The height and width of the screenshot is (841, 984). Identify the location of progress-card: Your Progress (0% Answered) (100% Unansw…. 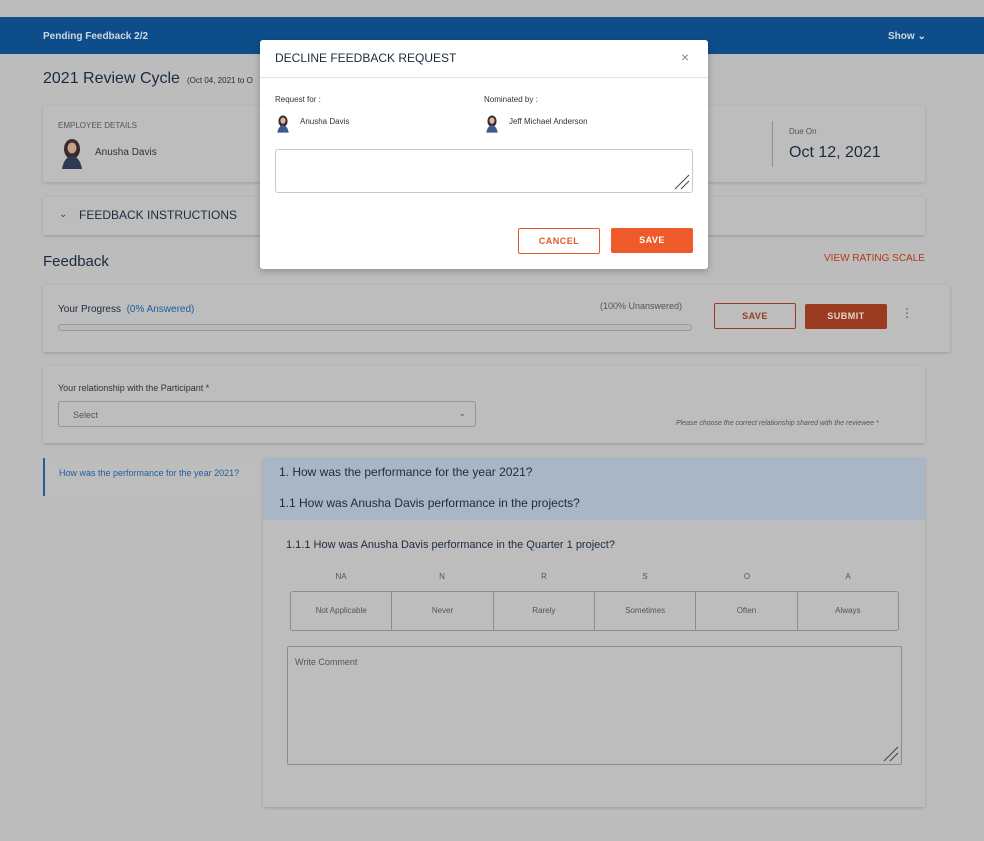
(496, 318).